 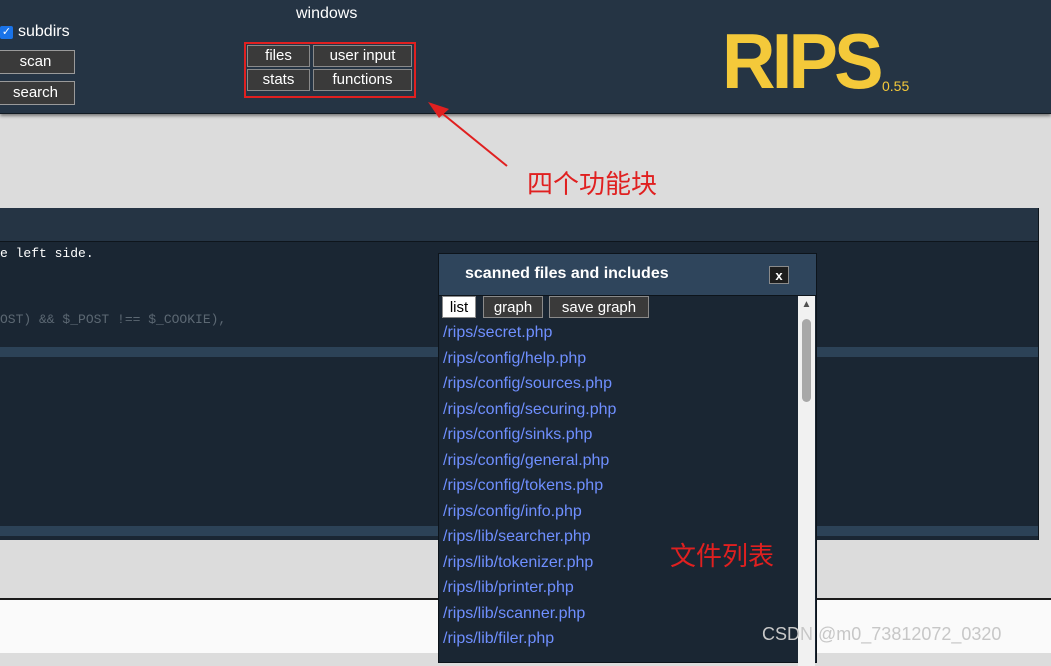 I want to click on annotation-file-list: 文件列表, so click(x=722, y=557).